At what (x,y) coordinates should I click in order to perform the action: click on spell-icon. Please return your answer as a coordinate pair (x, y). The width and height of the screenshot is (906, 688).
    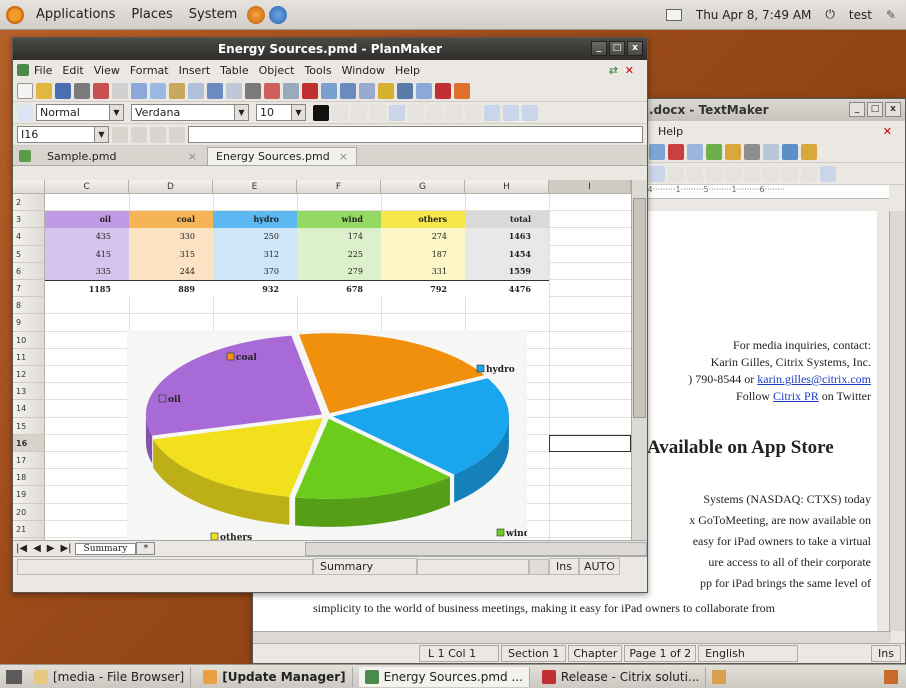
    Looking at the image, I should click on (714, 151).